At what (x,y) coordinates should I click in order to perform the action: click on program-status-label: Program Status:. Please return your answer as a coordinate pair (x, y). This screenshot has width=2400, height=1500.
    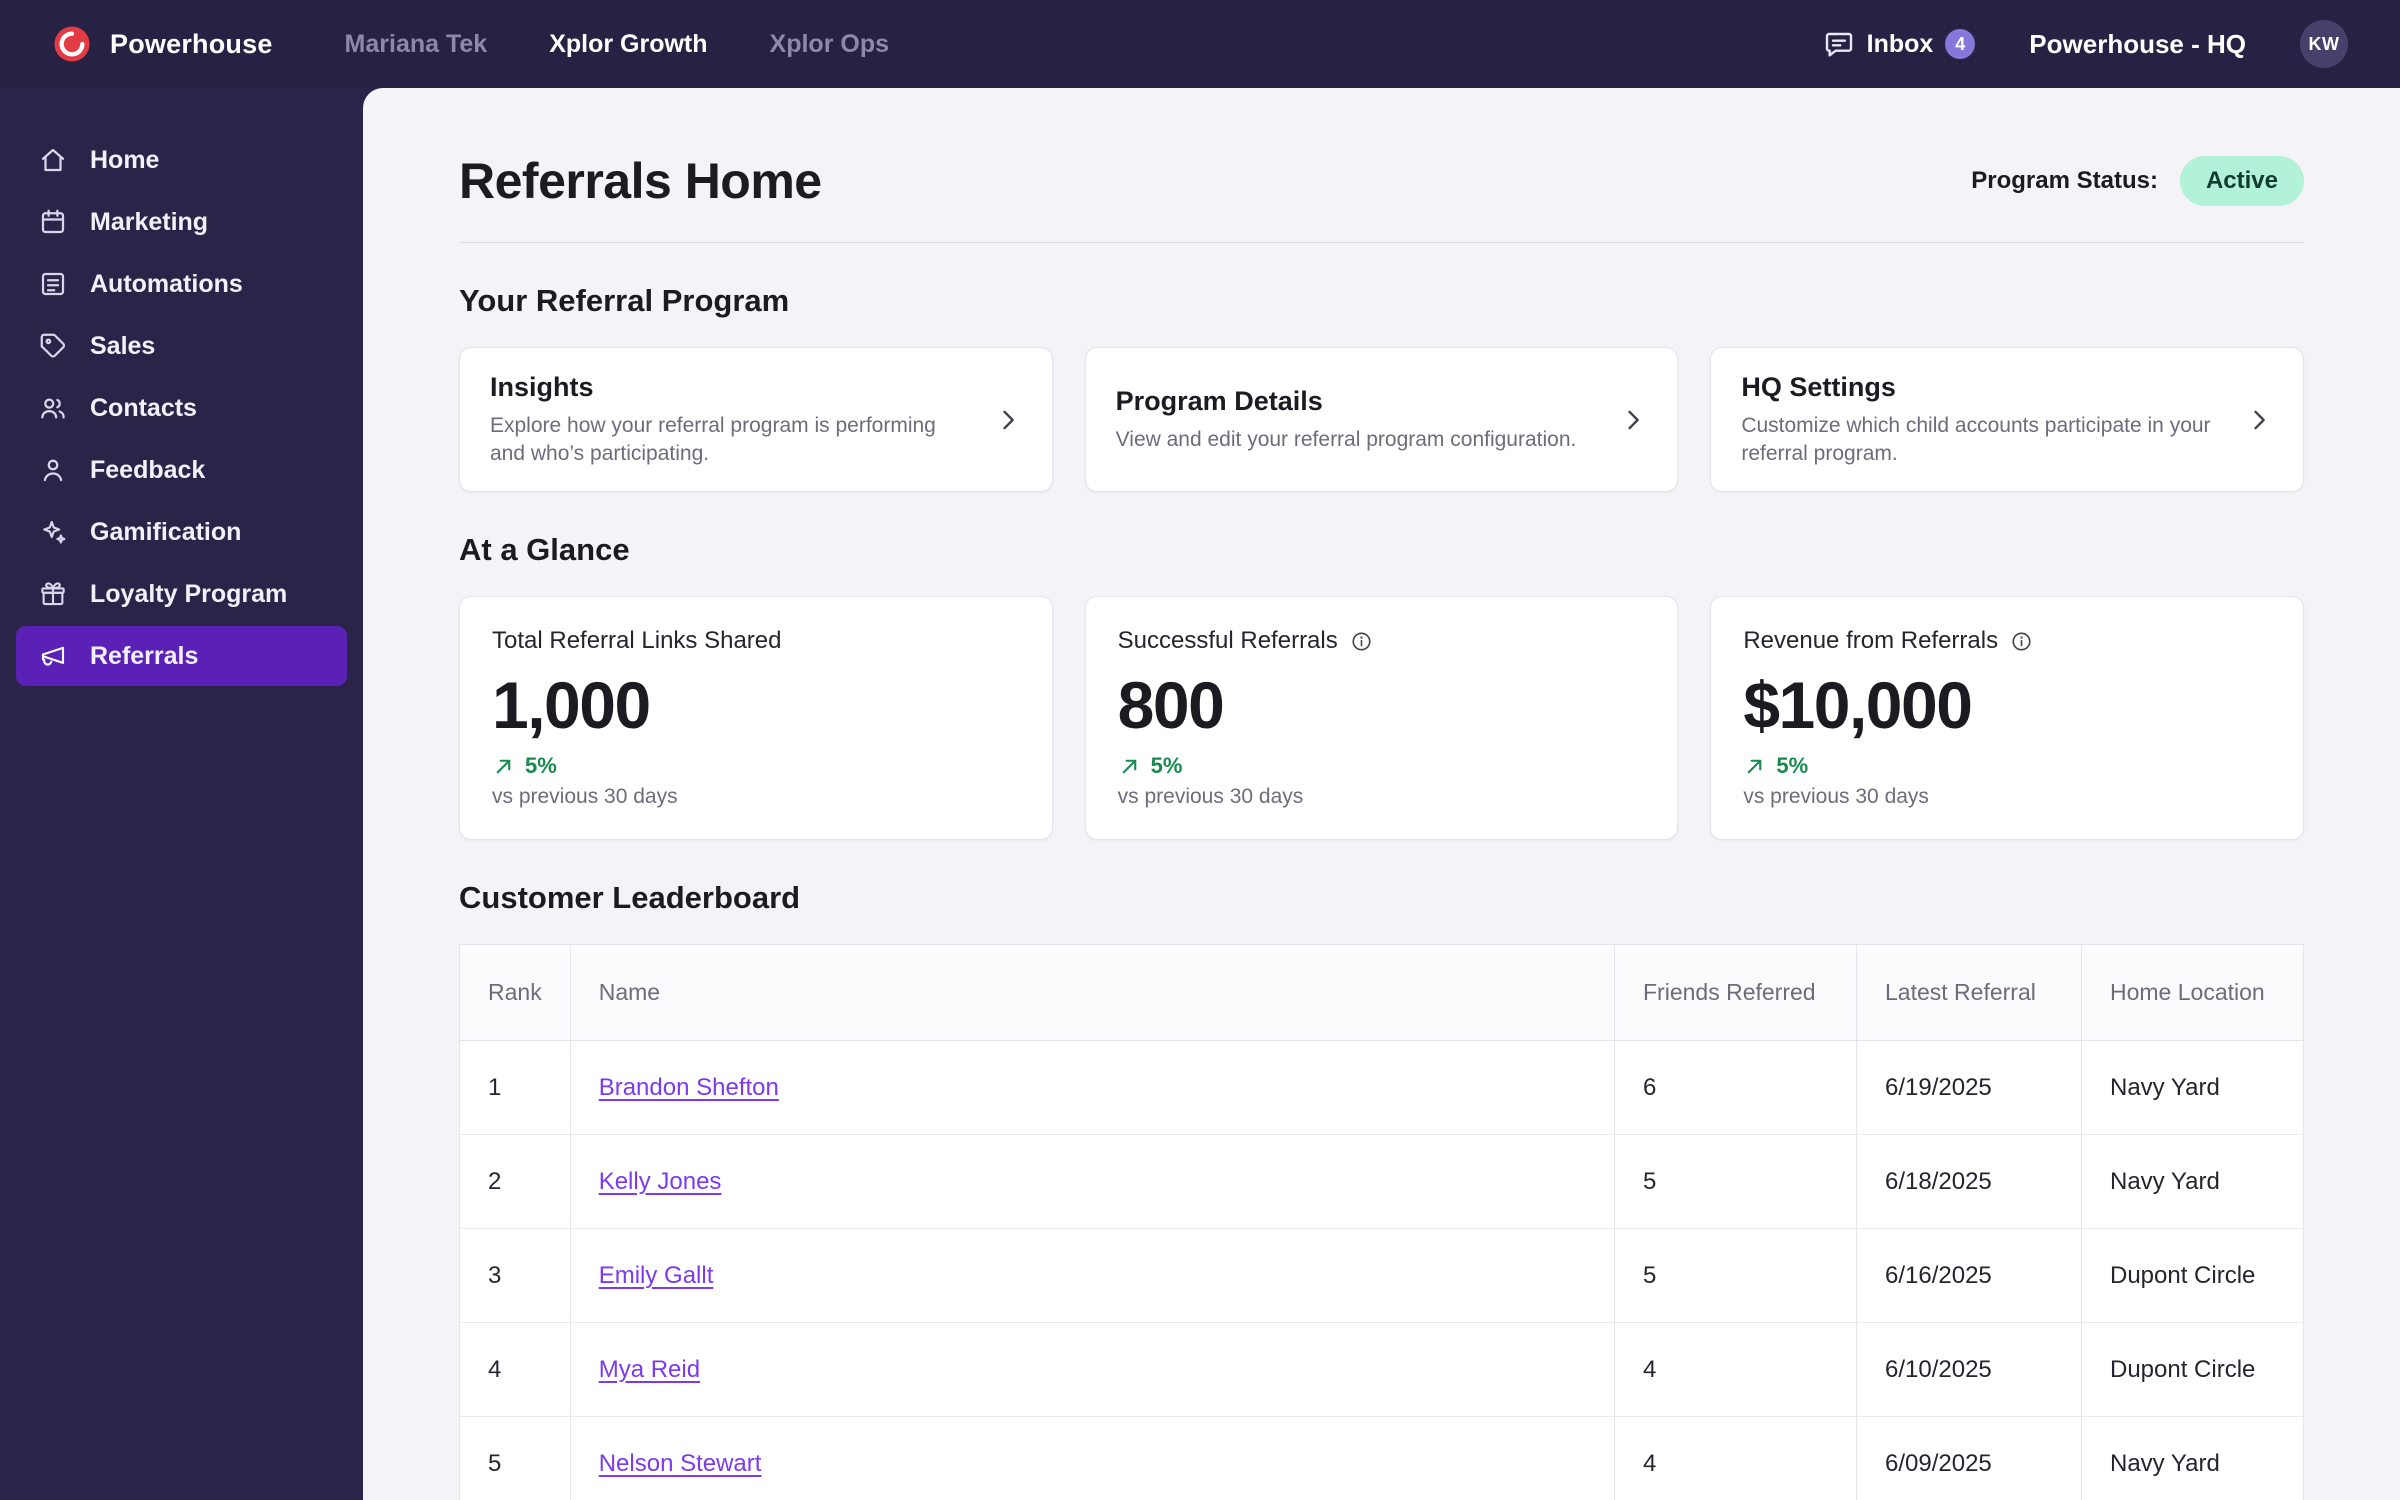
    Looking at the image, I should click on (2064, 180).